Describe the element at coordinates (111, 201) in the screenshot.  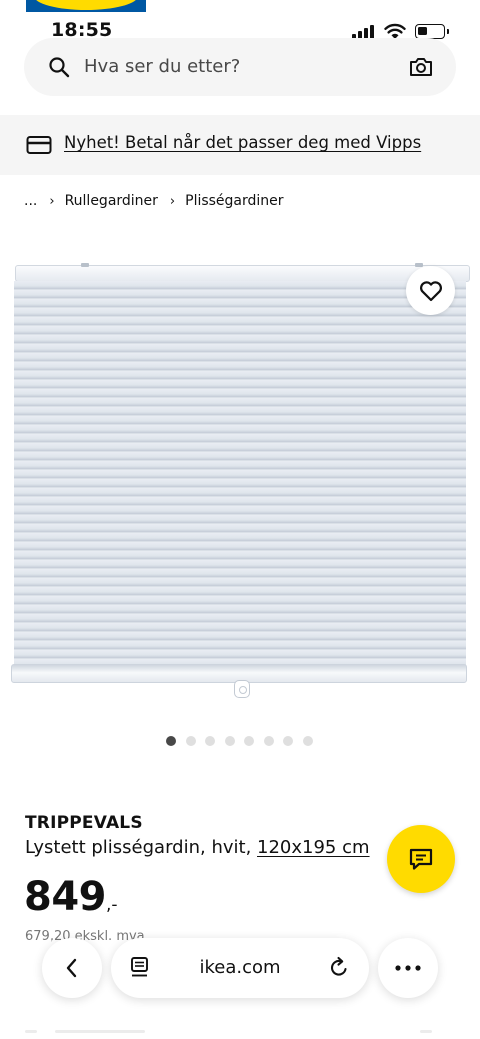
I see `breadcrumb-item-rullegardiner: Rullegardiner` at that location.